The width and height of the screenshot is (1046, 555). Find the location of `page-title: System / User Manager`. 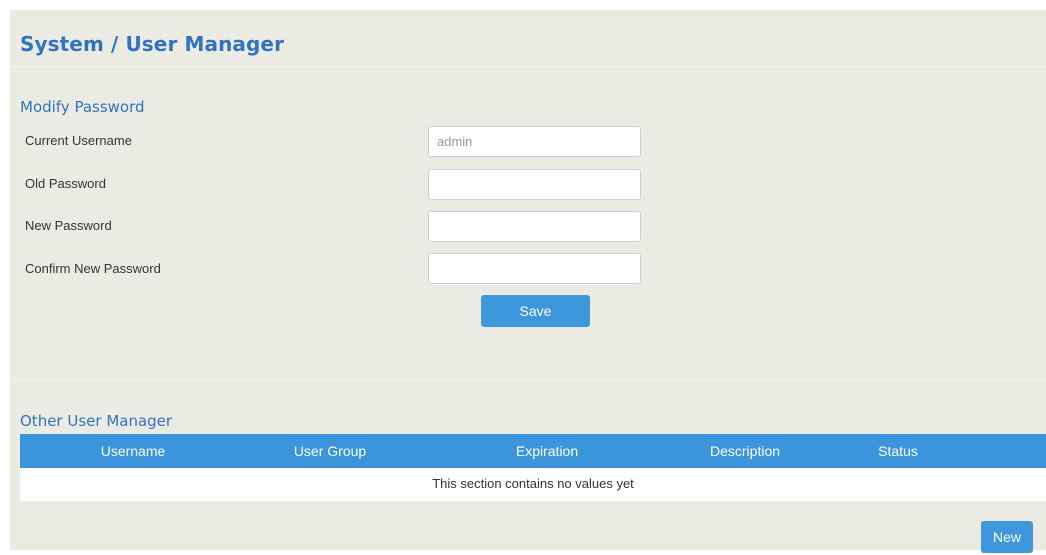

page-title: System / User Manager is located at coordinates (152, 44).